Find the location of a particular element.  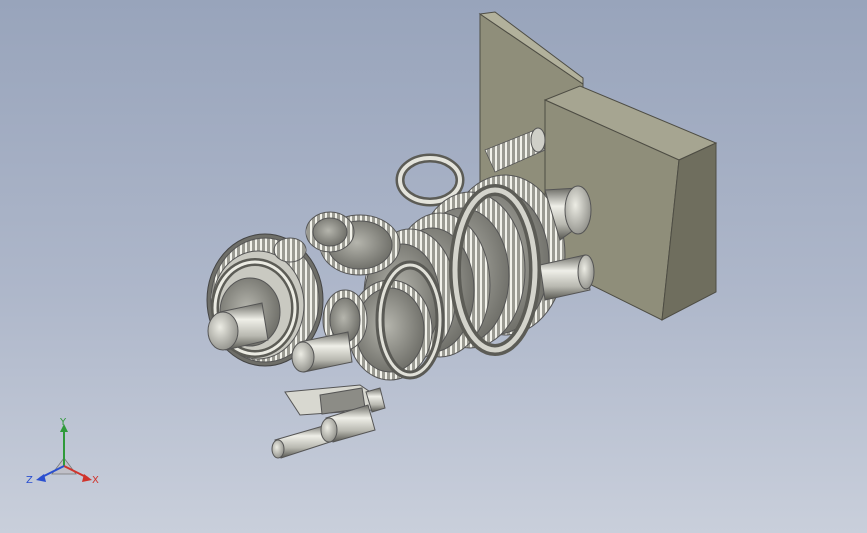

z-axis-label: Z is located at coordinates (29, 480).